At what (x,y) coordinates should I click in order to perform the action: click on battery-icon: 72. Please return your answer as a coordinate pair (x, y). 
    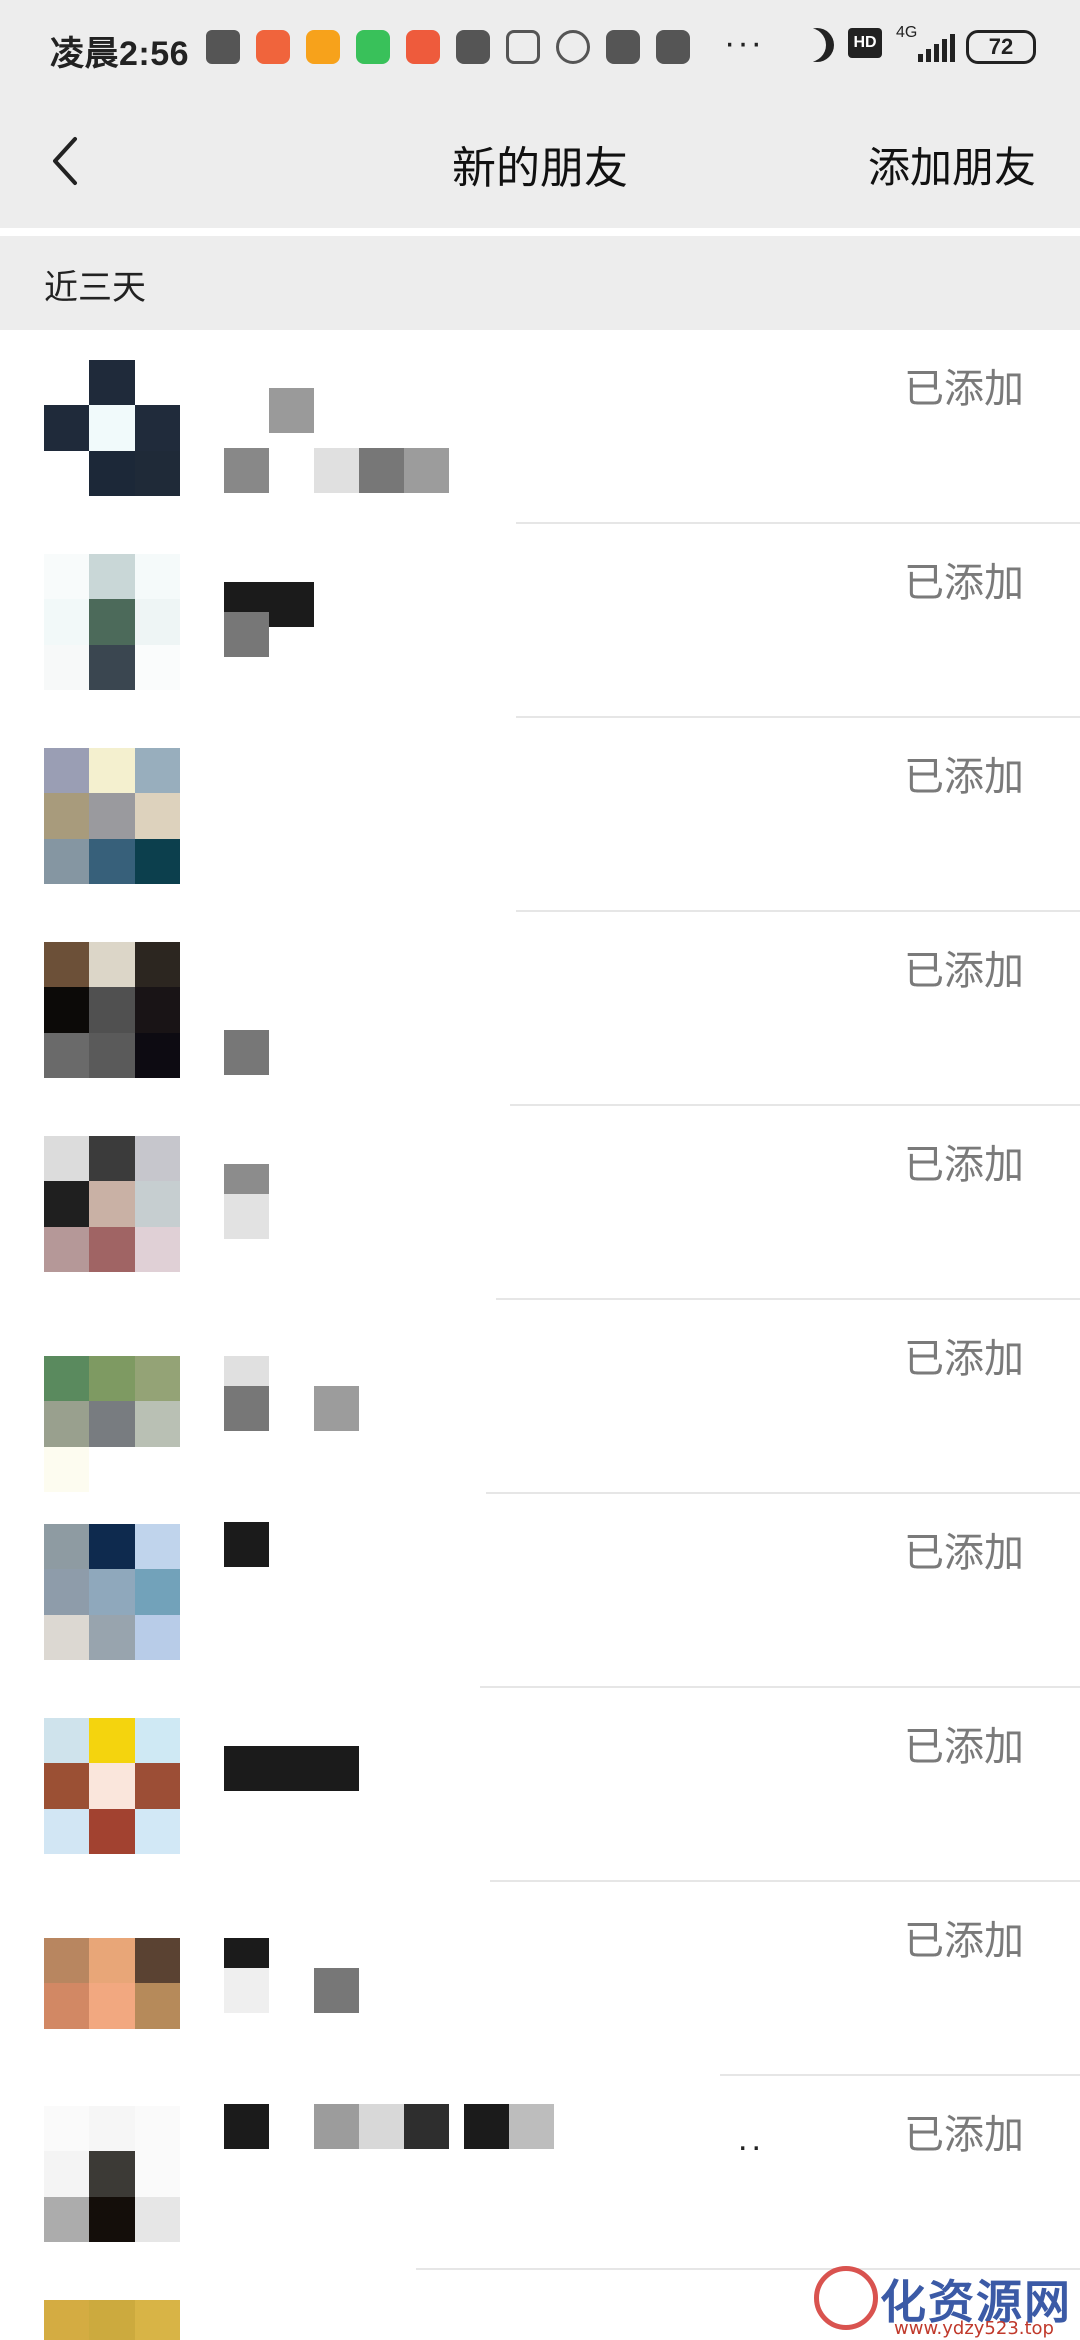
    Looking at the image, I should click on (1001, 47).